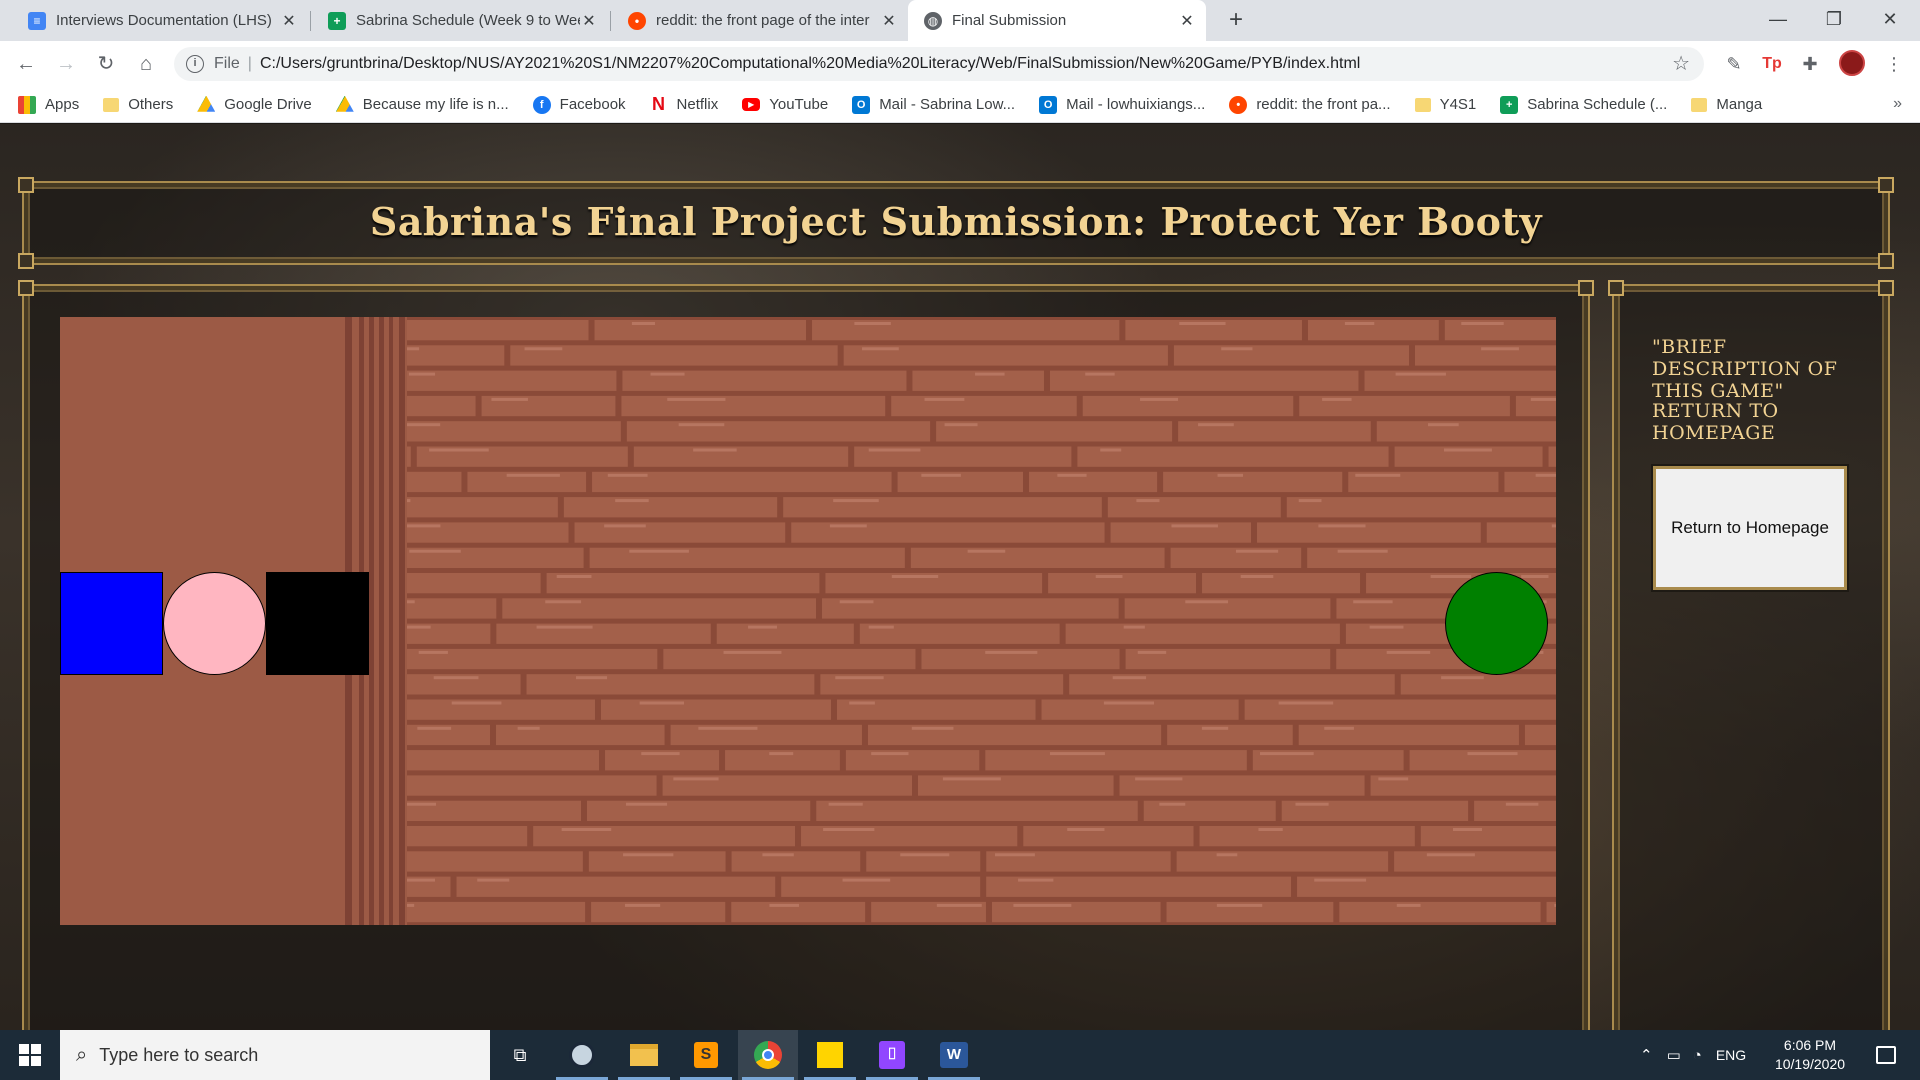 The width and height of the screenshot is (1920, 1080). What do you see at coordinates (214, 623) in the screenshot?
I see `pink-circle` at bounding box center [214, 623].